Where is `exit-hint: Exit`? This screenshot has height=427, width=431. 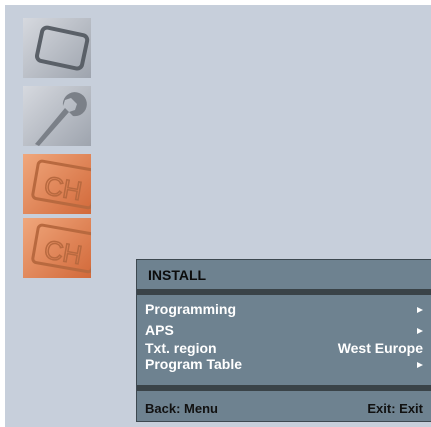
exit-hint: Exit is located at coordinates (395, 408).